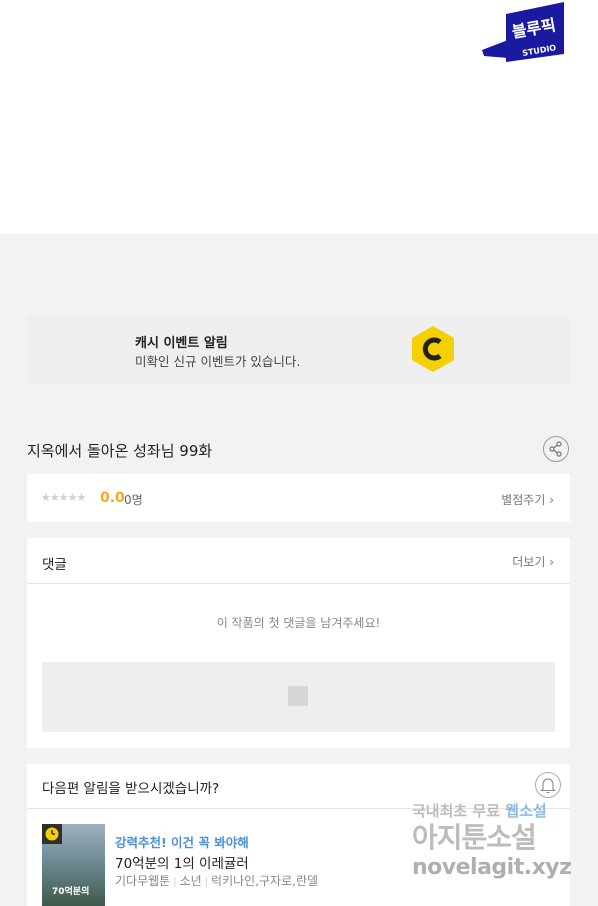  I want to click on comment-placeholder-icon, so click(298, 696).